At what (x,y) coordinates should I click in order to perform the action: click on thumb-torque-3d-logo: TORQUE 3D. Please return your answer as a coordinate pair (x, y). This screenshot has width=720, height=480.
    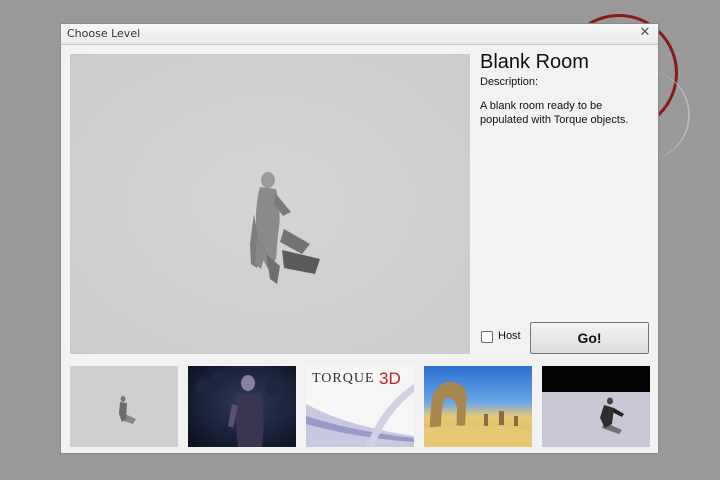
    Looking at the image, I should click on (360, 406).